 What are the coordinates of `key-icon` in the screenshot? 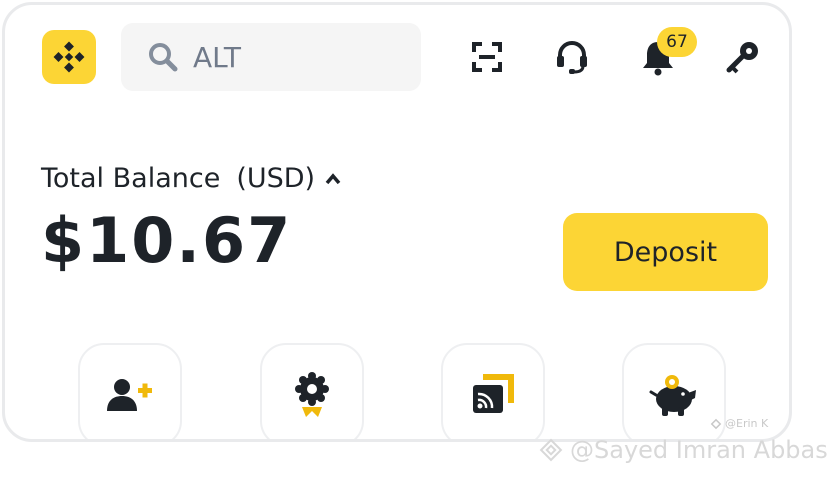 It's located at (742, 58).